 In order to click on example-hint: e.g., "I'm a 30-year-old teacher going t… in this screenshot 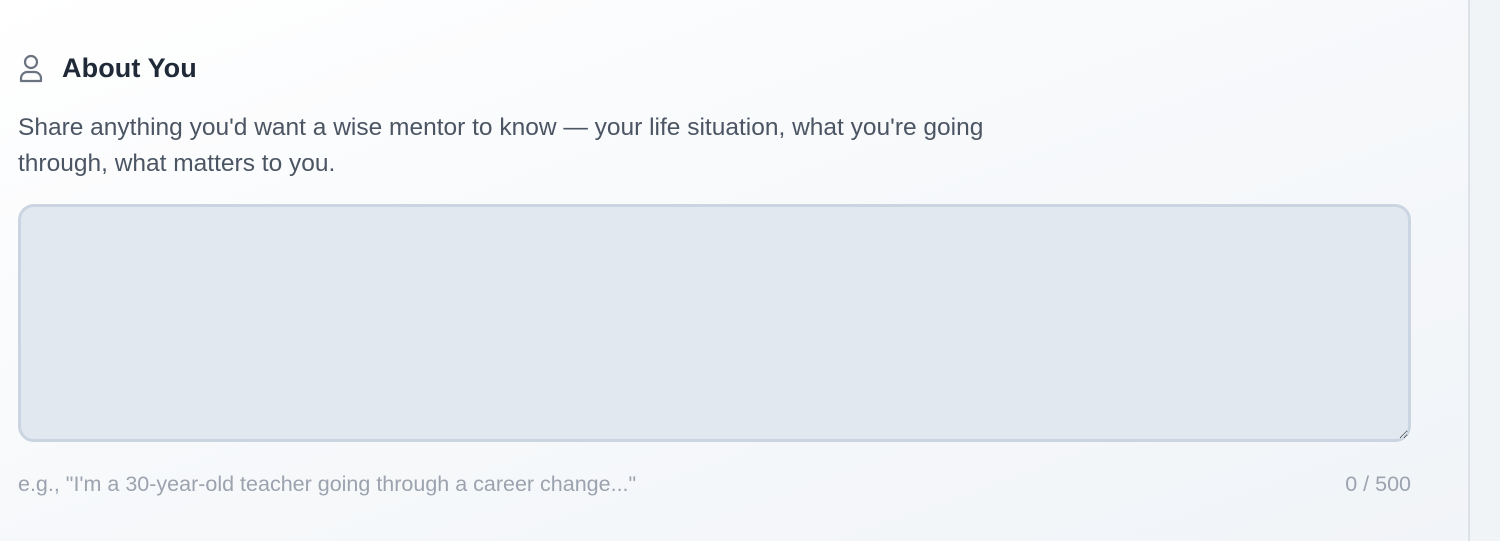, I will do `click(327, 484)`.